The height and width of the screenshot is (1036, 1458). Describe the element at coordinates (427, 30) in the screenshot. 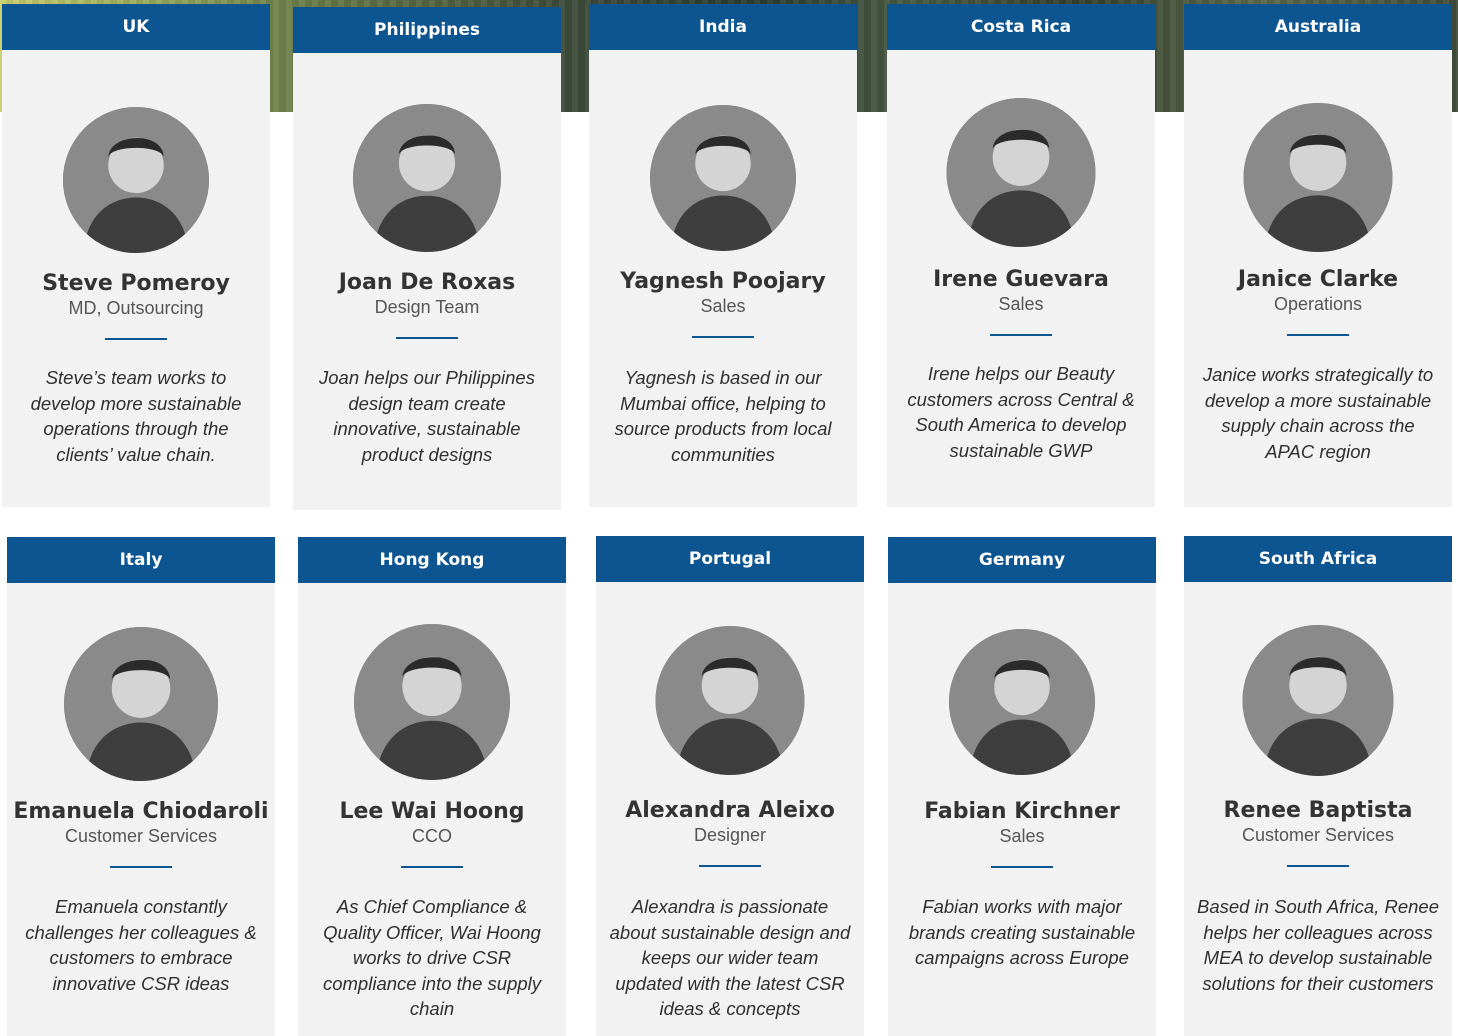

I see `country-header: Philippines` at that location.